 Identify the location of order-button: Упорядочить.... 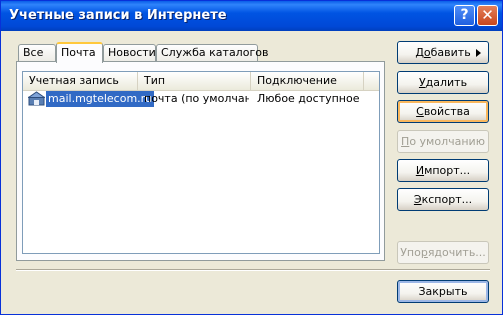
(443, 252).